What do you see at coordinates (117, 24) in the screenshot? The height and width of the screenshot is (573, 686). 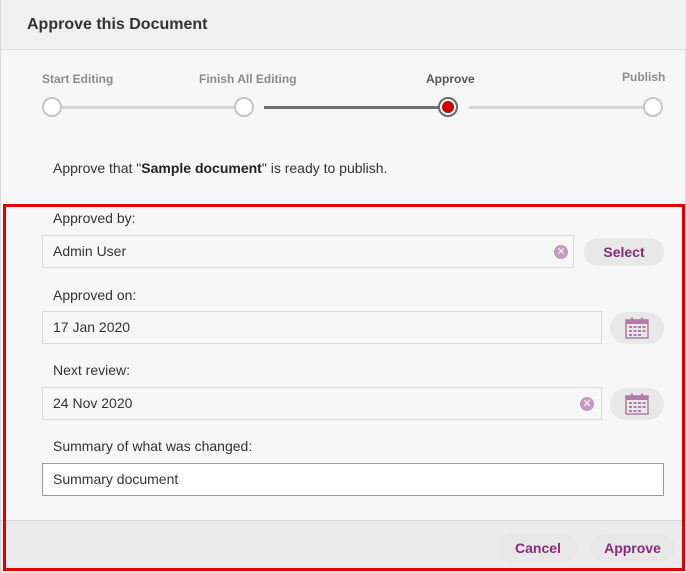 I see `dialog-title: Approve this Document` at bounding box center [117, 24].